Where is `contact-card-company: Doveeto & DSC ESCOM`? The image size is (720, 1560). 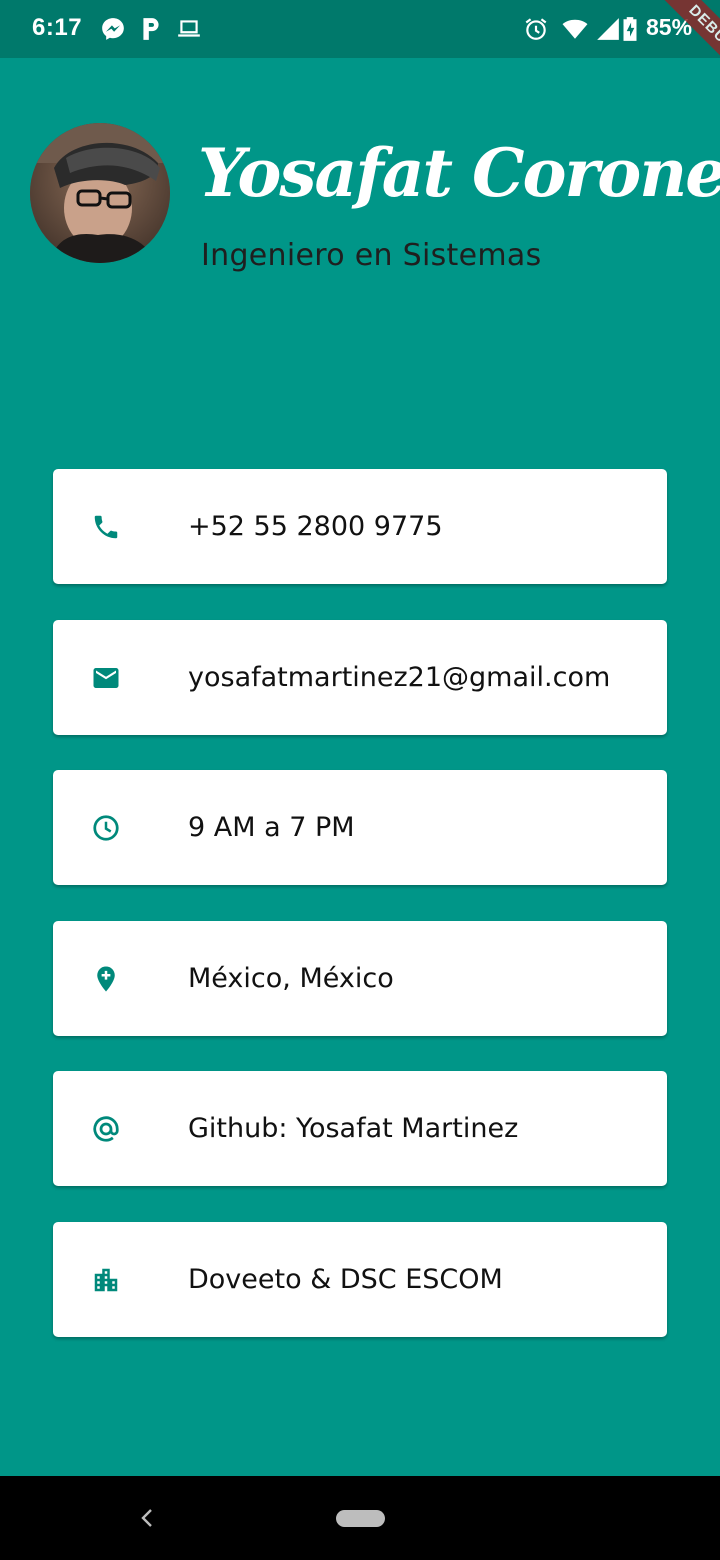
contact-card-company: Doveeto & DSC ESCOM is located at coordinates (360, 1279).